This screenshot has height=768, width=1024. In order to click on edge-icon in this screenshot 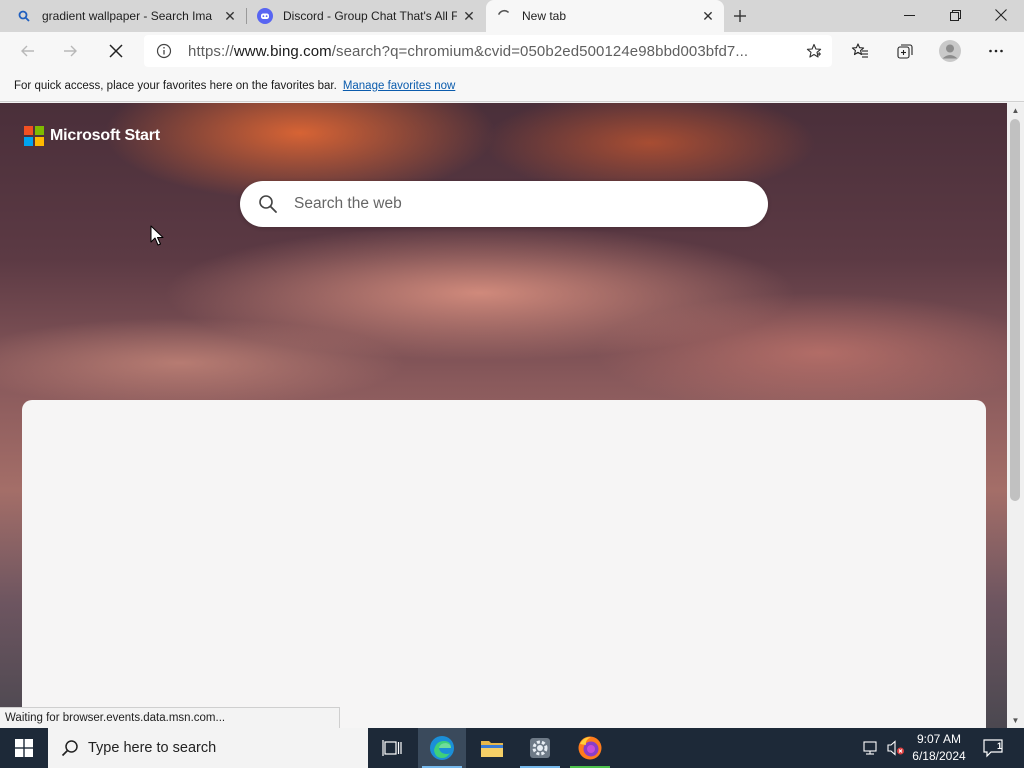, I will do `click(442, 748)`.